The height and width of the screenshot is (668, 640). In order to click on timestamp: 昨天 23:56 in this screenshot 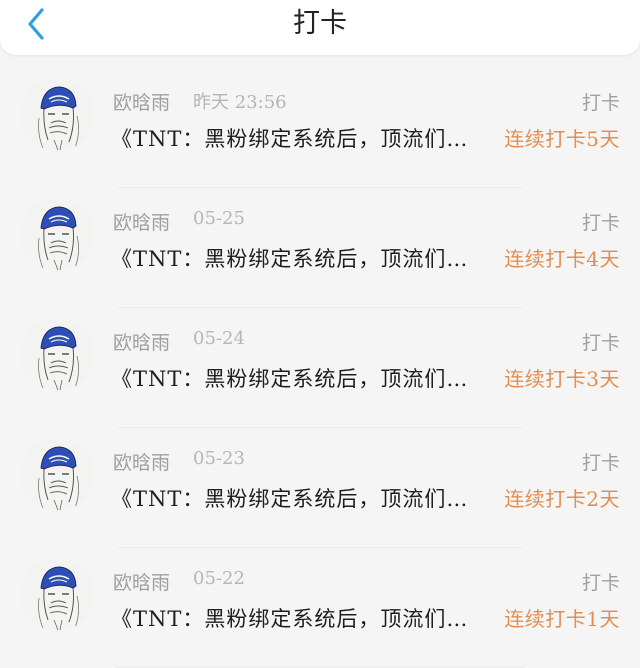, I will do `click(240, 102)`.